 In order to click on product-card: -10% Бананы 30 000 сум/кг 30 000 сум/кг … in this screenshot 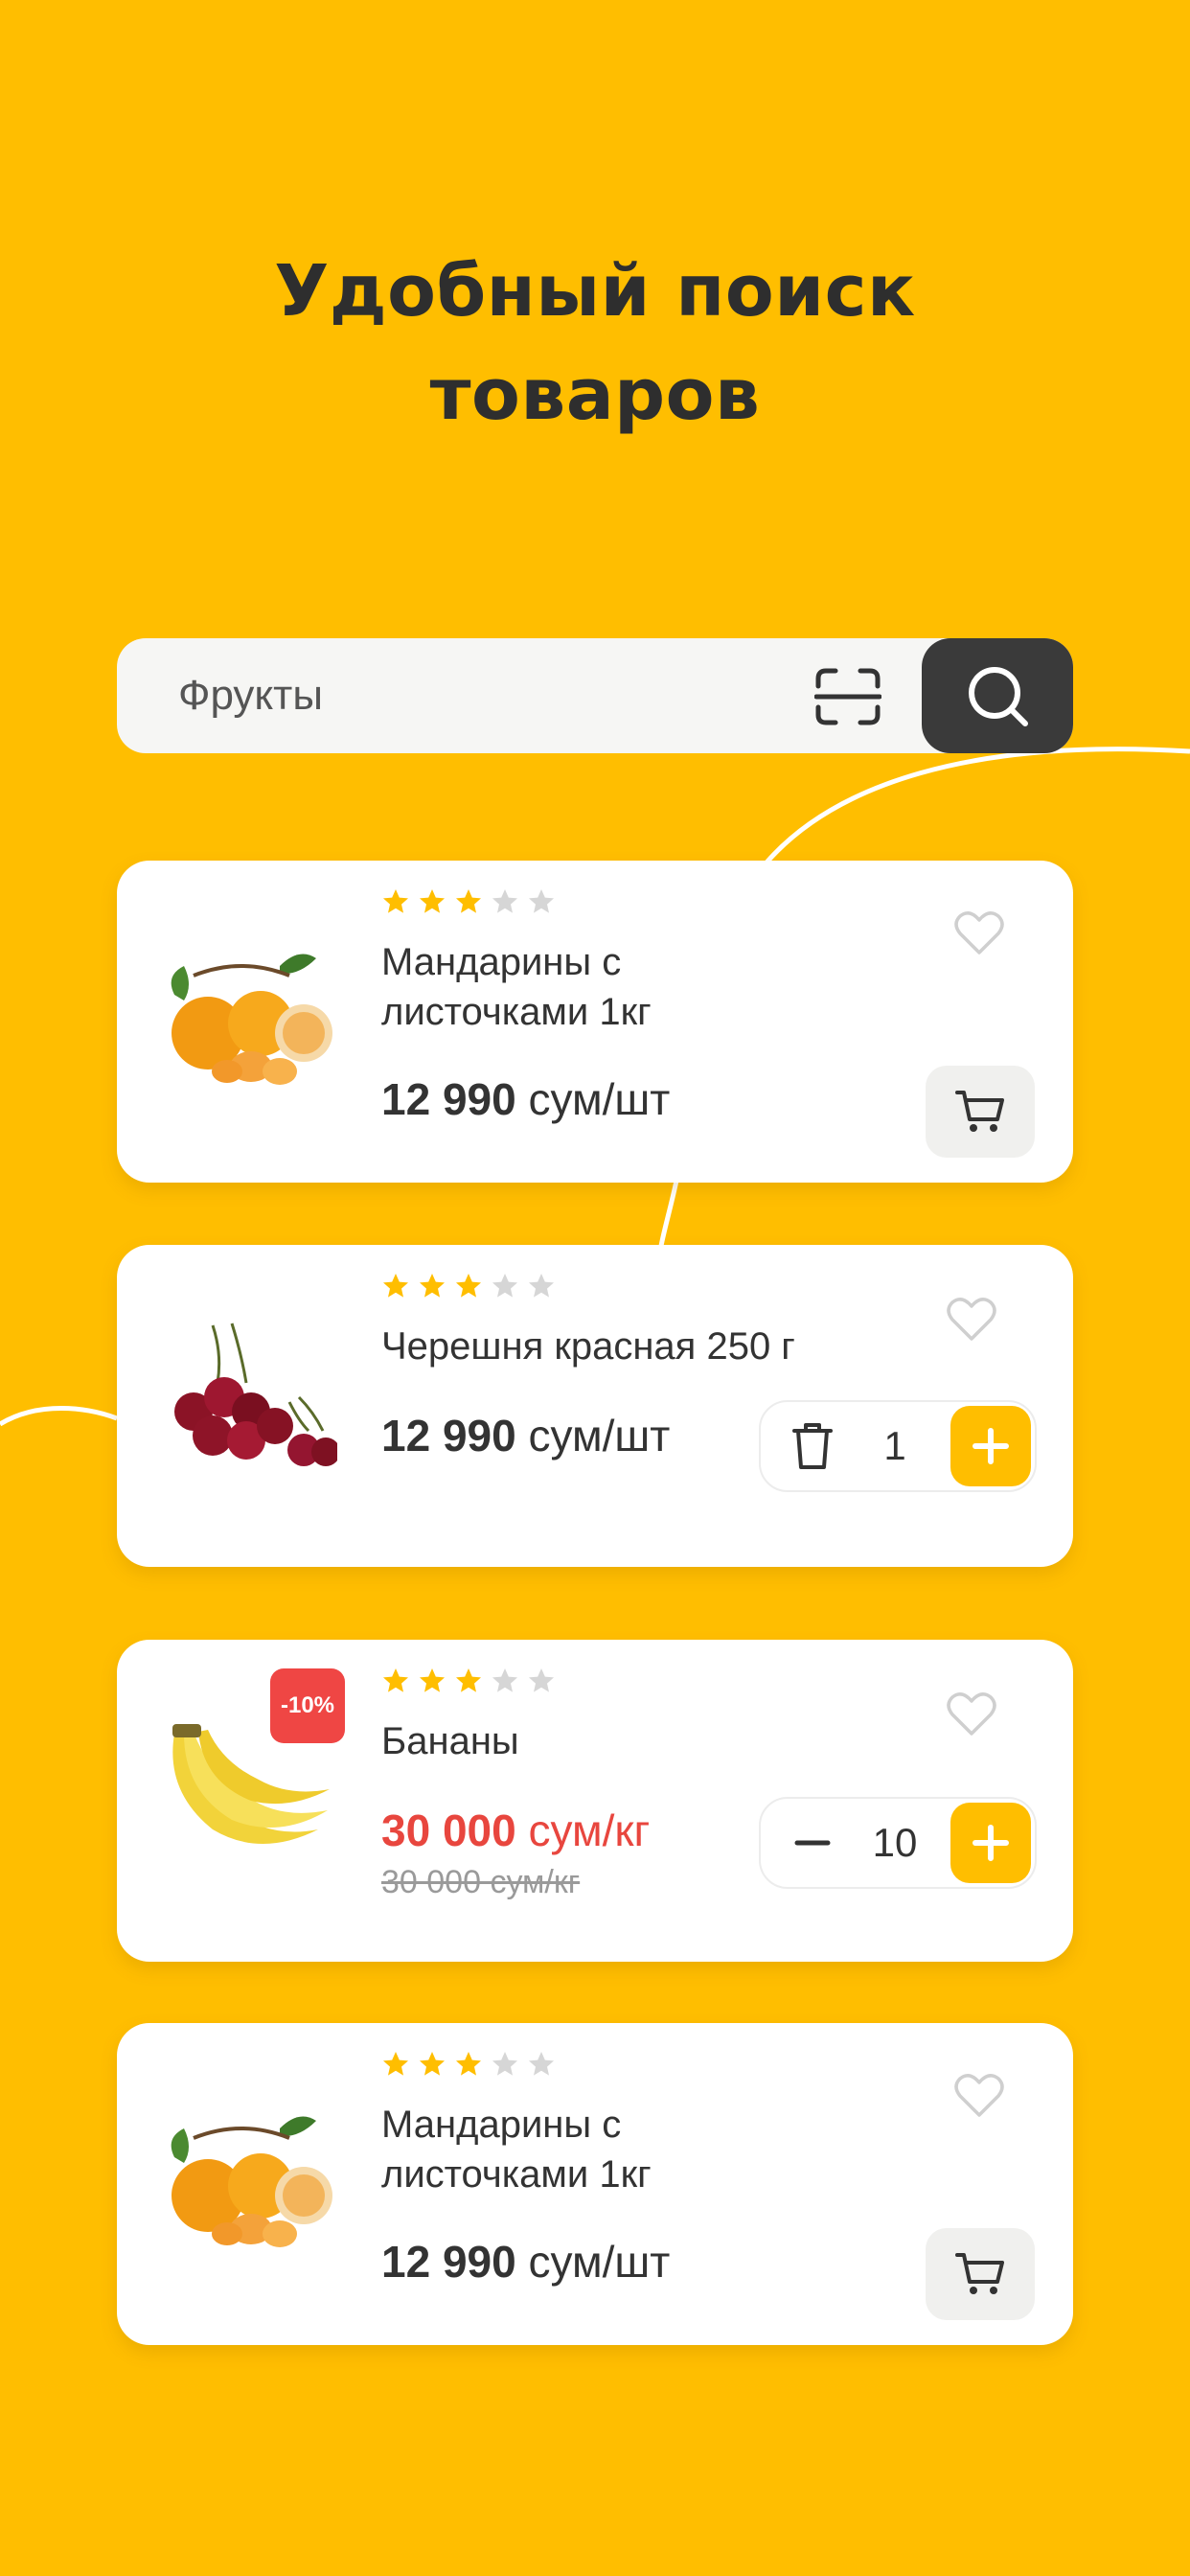, I will do `click(595, 1801)`.